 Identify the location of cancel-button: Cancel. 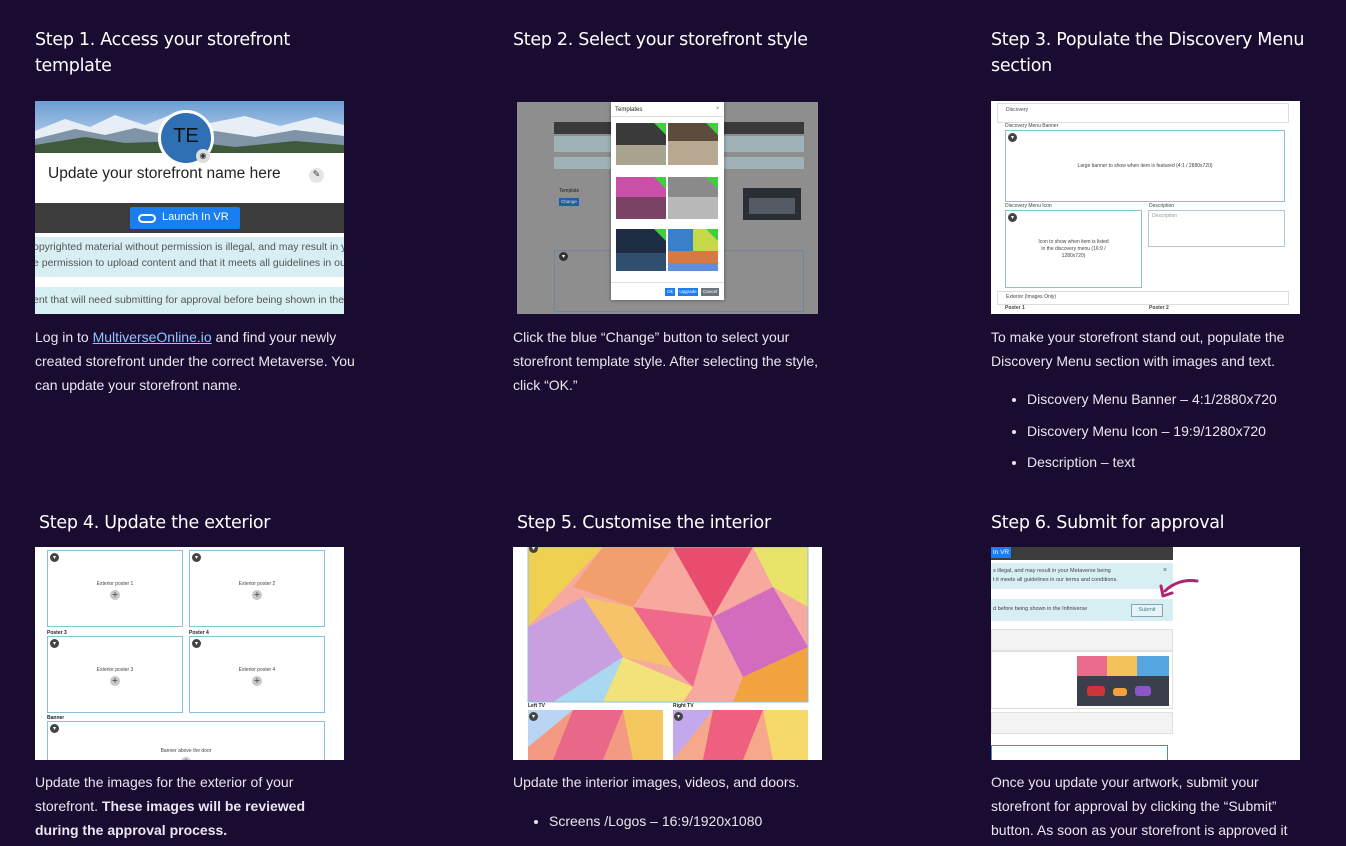
(710, 292).